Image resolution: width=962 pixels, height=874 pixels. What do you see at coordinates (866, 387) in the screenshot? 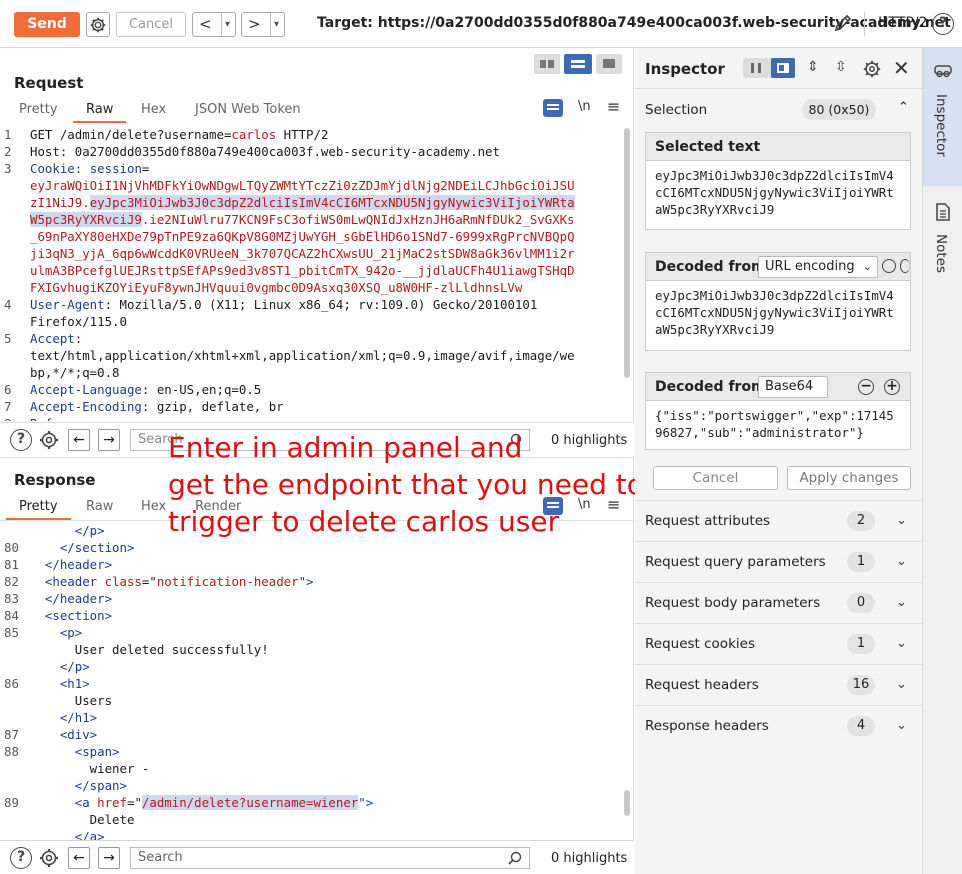
I see `minus-circle-icon: −` at bounding box center [866, 387].